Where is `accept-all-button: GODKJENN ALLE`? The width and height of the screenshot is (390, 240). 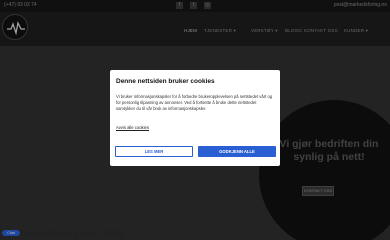 accept-all-button: GODKJENN ALLE is located at coordinates (237, 151).